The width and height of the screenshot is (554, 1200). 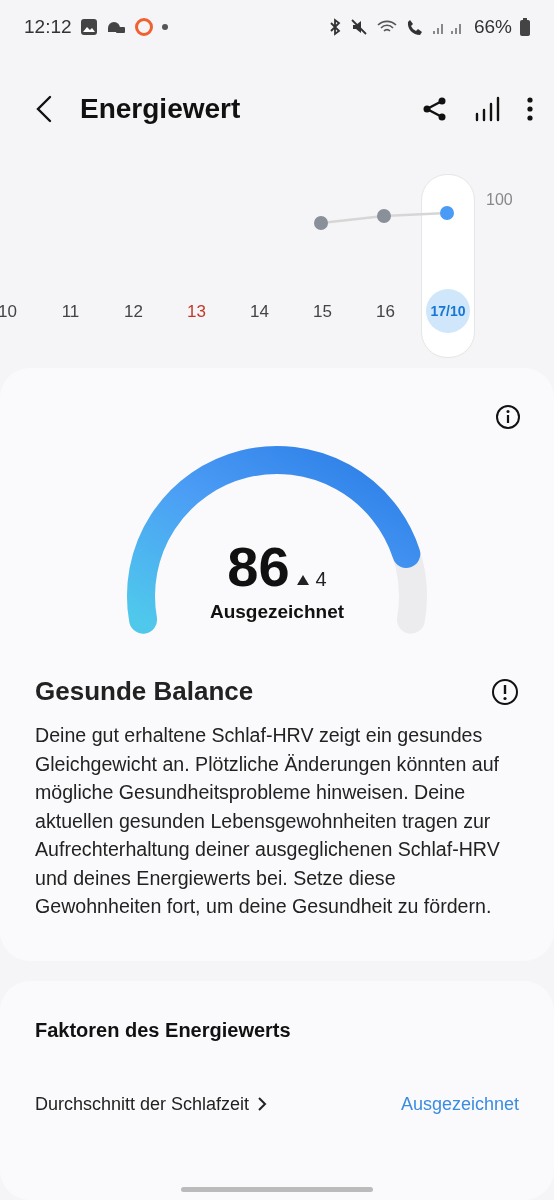 What do you see at coordinates (48, 27) in the screenshot?
I see `status-time: 12:12` at bounding box center [48, 27].